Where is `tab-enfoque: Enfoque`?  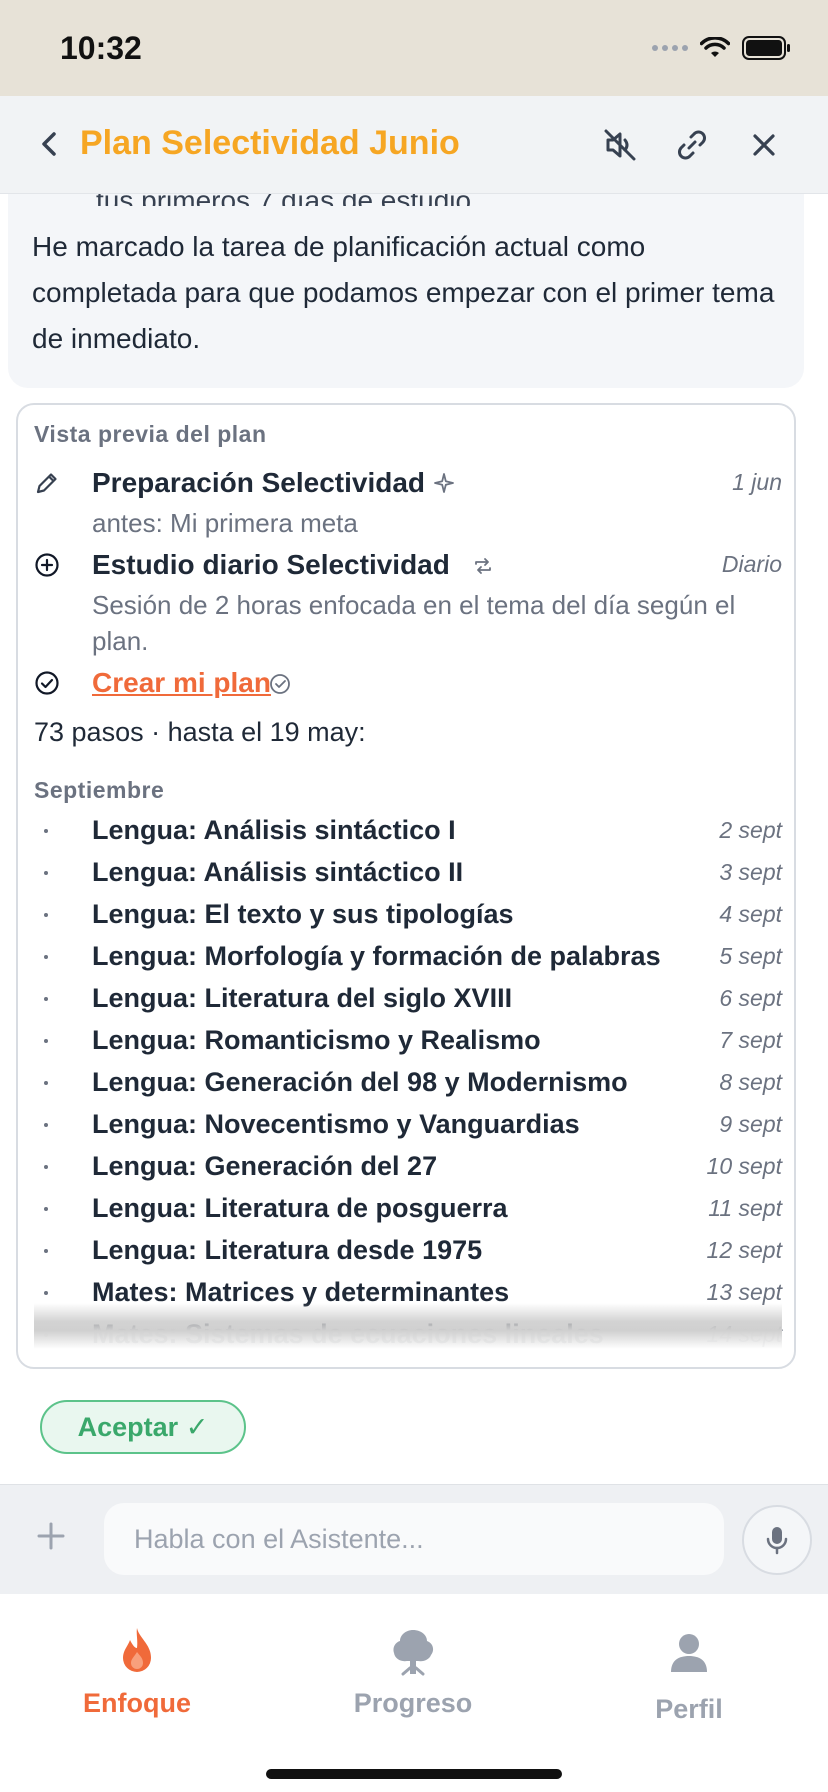
tab-enfoque: Enfoque is located at coordinates (137, 1671).